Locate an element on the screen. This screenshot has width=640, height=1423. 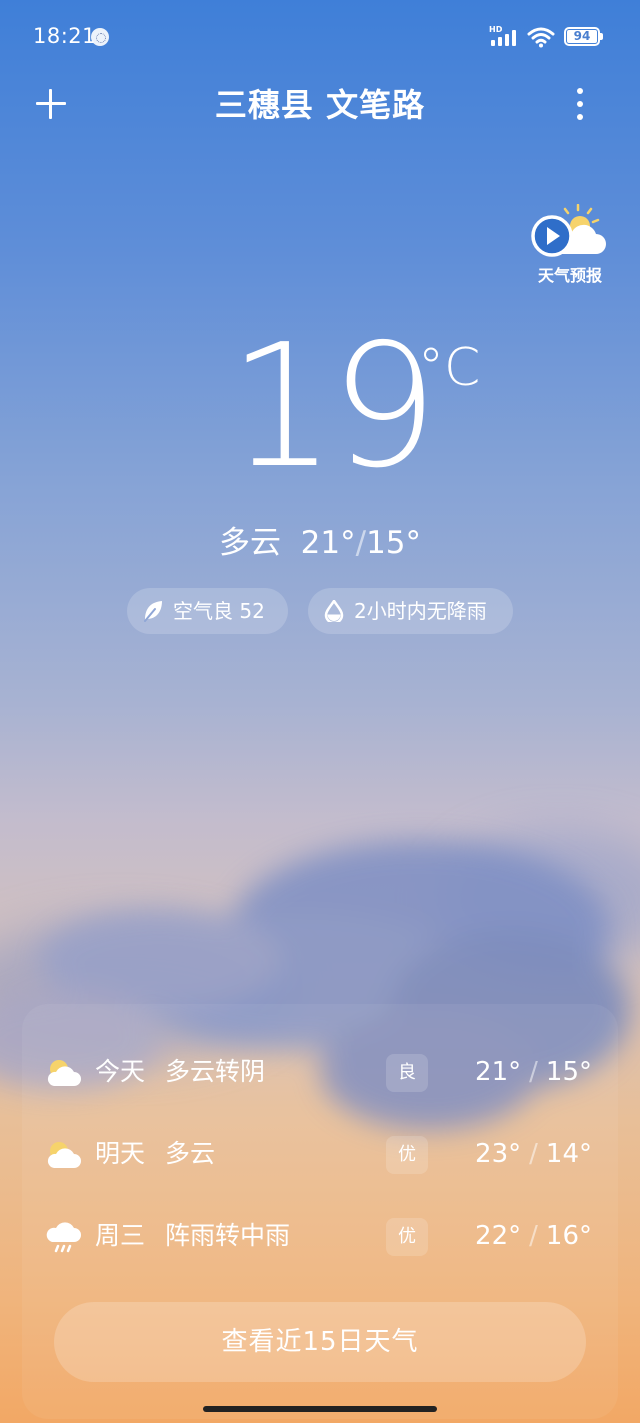
battery-level: 94 is located at coordinates (582, 36).